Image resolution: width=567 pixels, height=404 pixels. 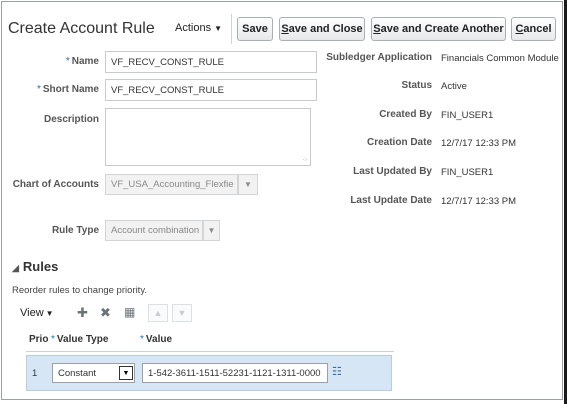 What do you see at coordinates (105, 313) in the screenshot?
I see `delete-icon: ✖` at bounding box center [105, 313].